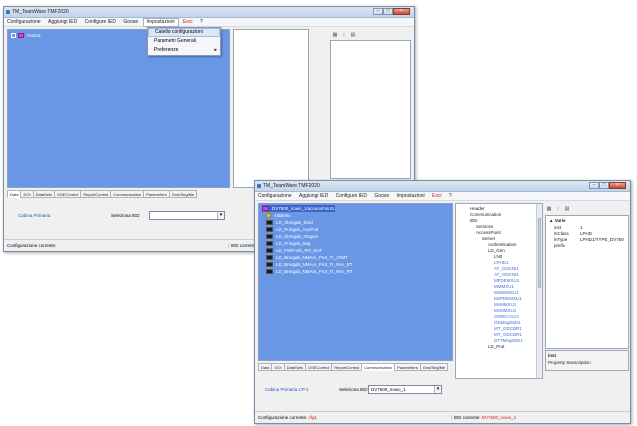  I want to click on tree-scrollbar, so click(539, 291).